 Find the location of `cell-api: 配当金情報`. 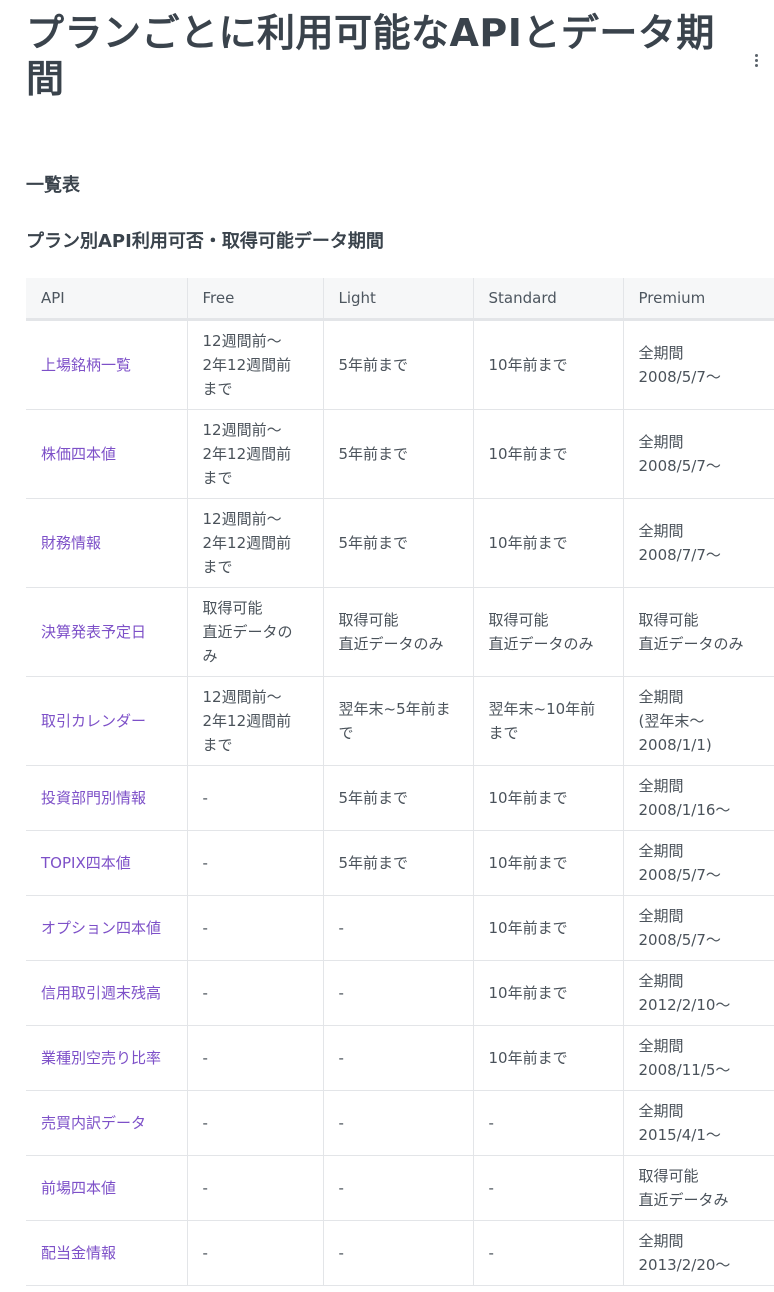

cell-api: 配当金情報 is located at coordinates (107, 1253).